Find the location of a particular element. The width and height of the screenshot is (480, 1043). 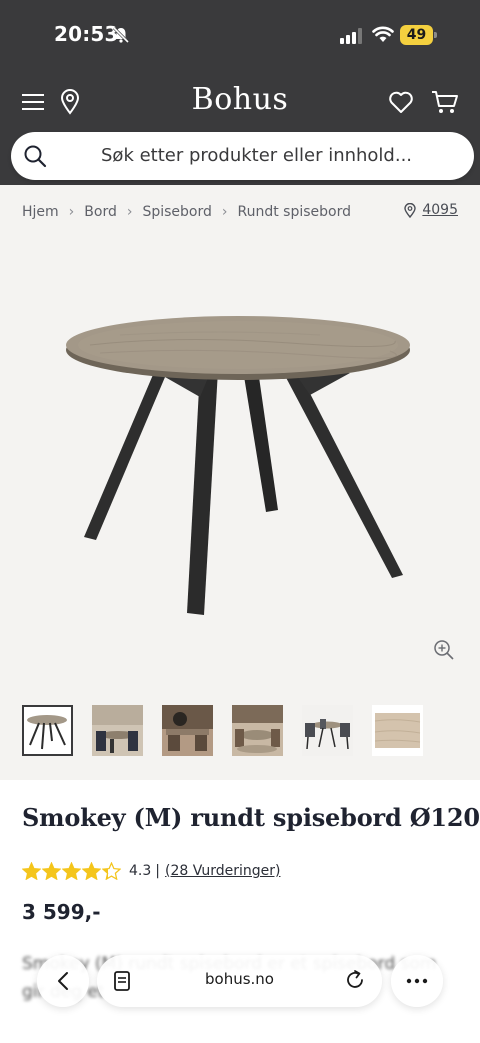

breadcrumb-item-rundt-spisebord: Rundt spisebord is located at coordinates (295, 212).